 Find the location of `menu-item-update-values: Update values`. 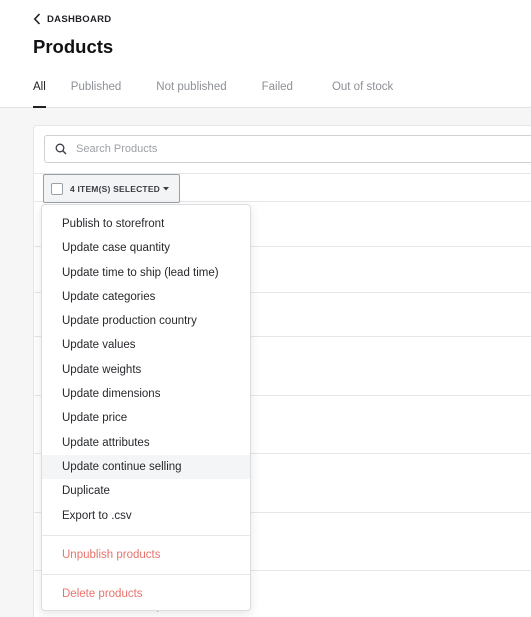

menu-item-update-values: Update values is located at coordinates (146, 345).